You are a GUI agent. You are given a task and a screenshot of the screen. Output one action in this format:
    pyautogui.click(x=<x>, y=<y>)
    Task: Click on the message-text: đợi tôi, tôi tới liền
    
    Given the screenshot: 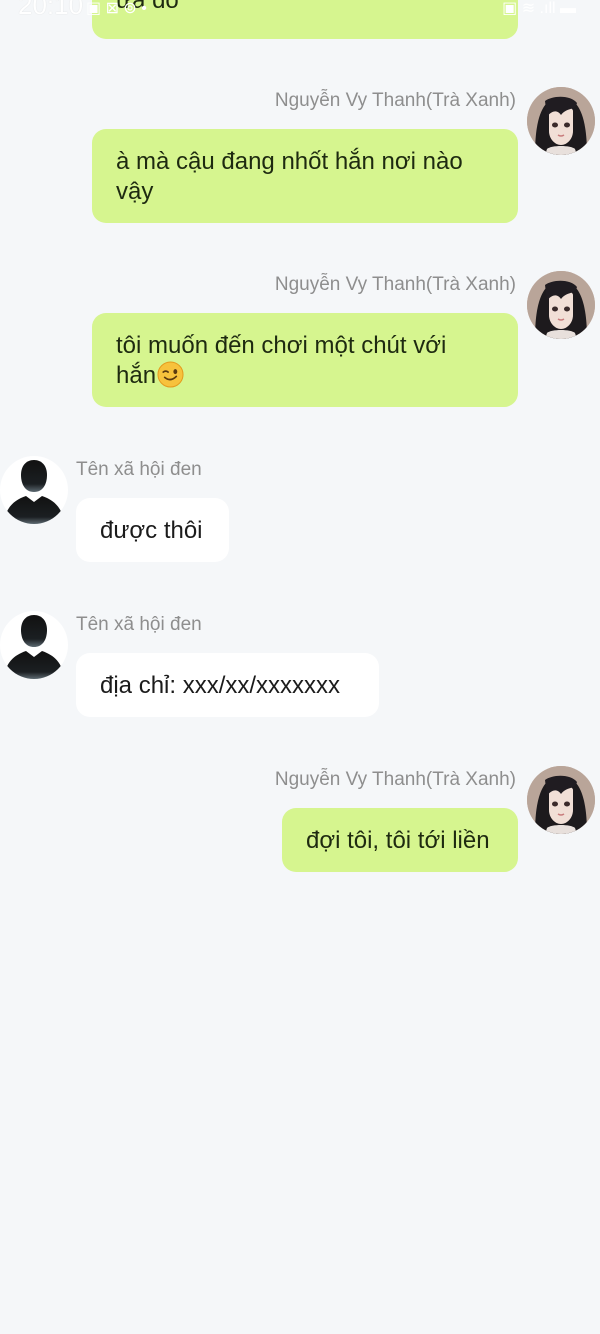 What is the action you would take?
    pyautogui.click(x=398, y=840)
    